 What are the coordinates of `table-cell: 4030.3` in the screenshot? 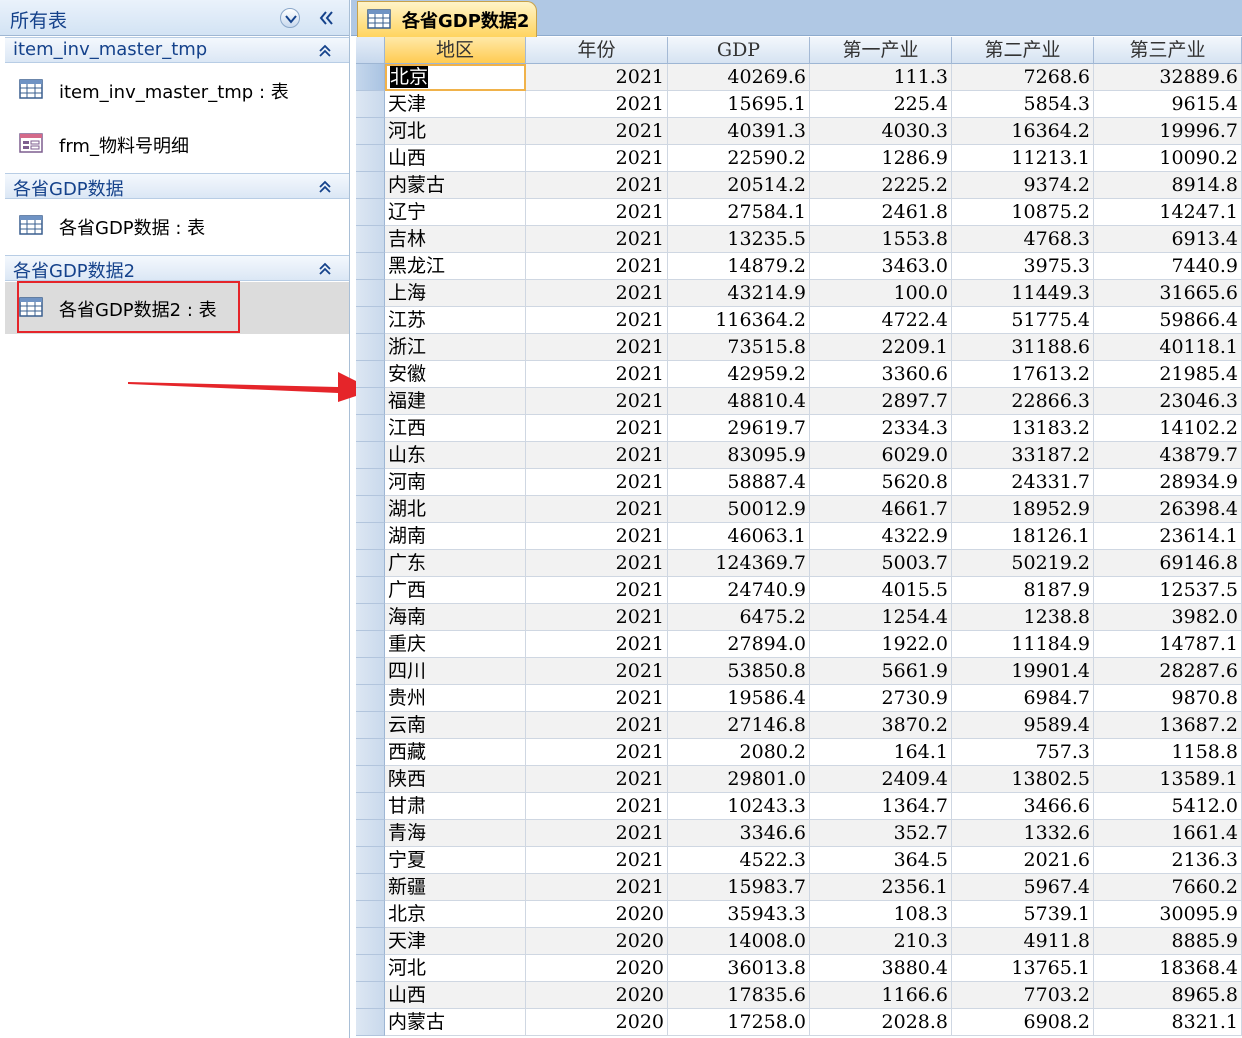 It's located at (881, 131).